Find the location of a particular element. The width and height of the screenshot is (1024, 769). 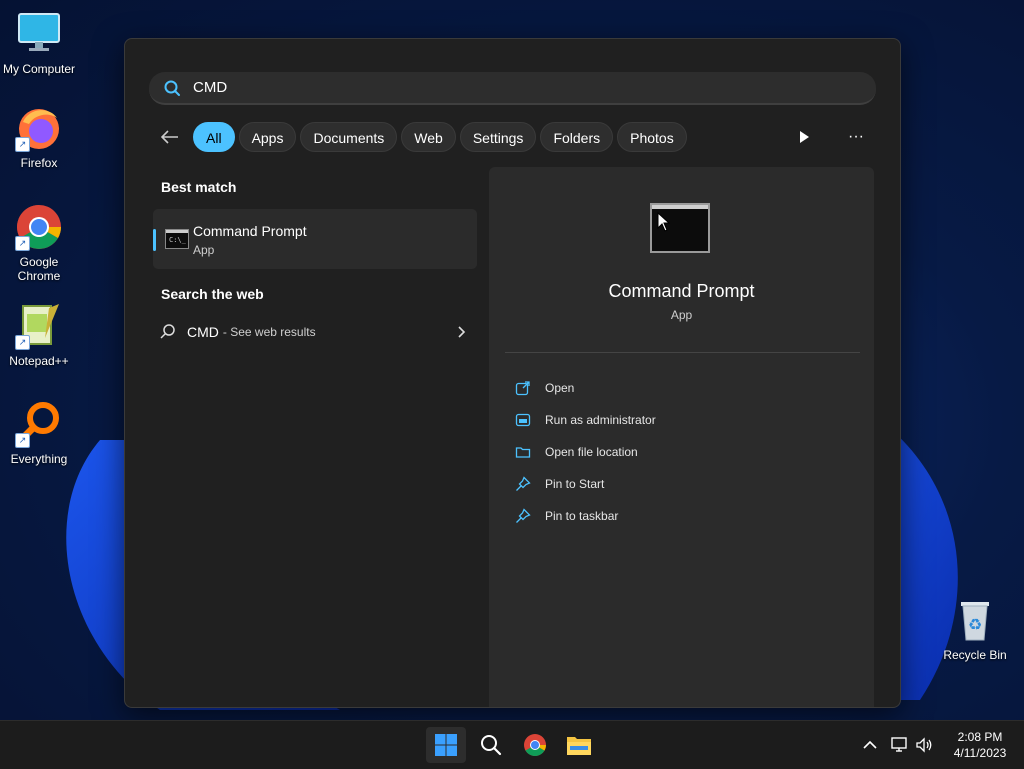

best-match-heading: Best match is located at coordinates (199, 187).